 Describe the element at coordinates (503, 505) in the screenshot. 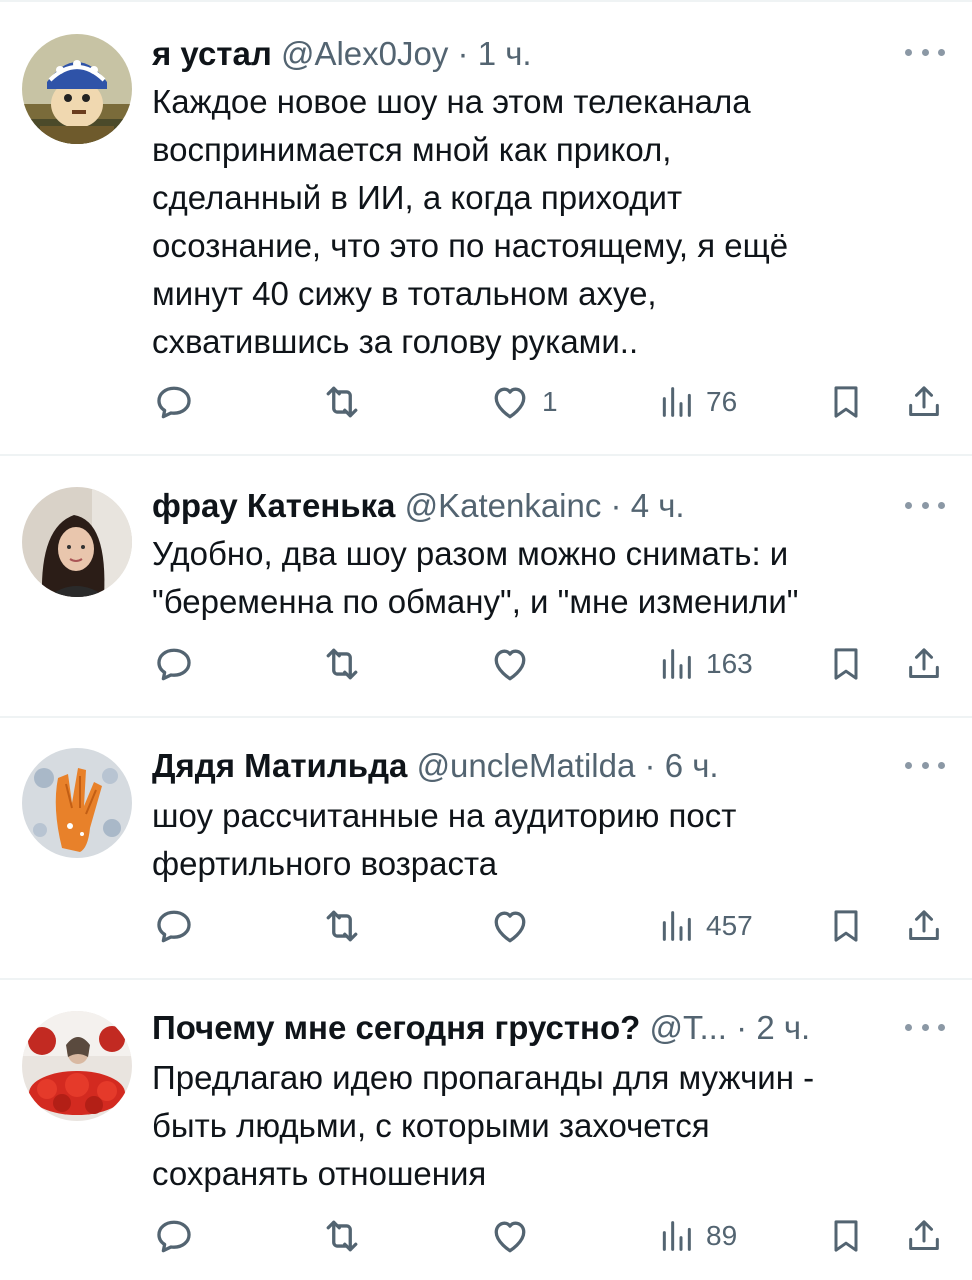

I see `author-handle: @Katenkainc` at that location.